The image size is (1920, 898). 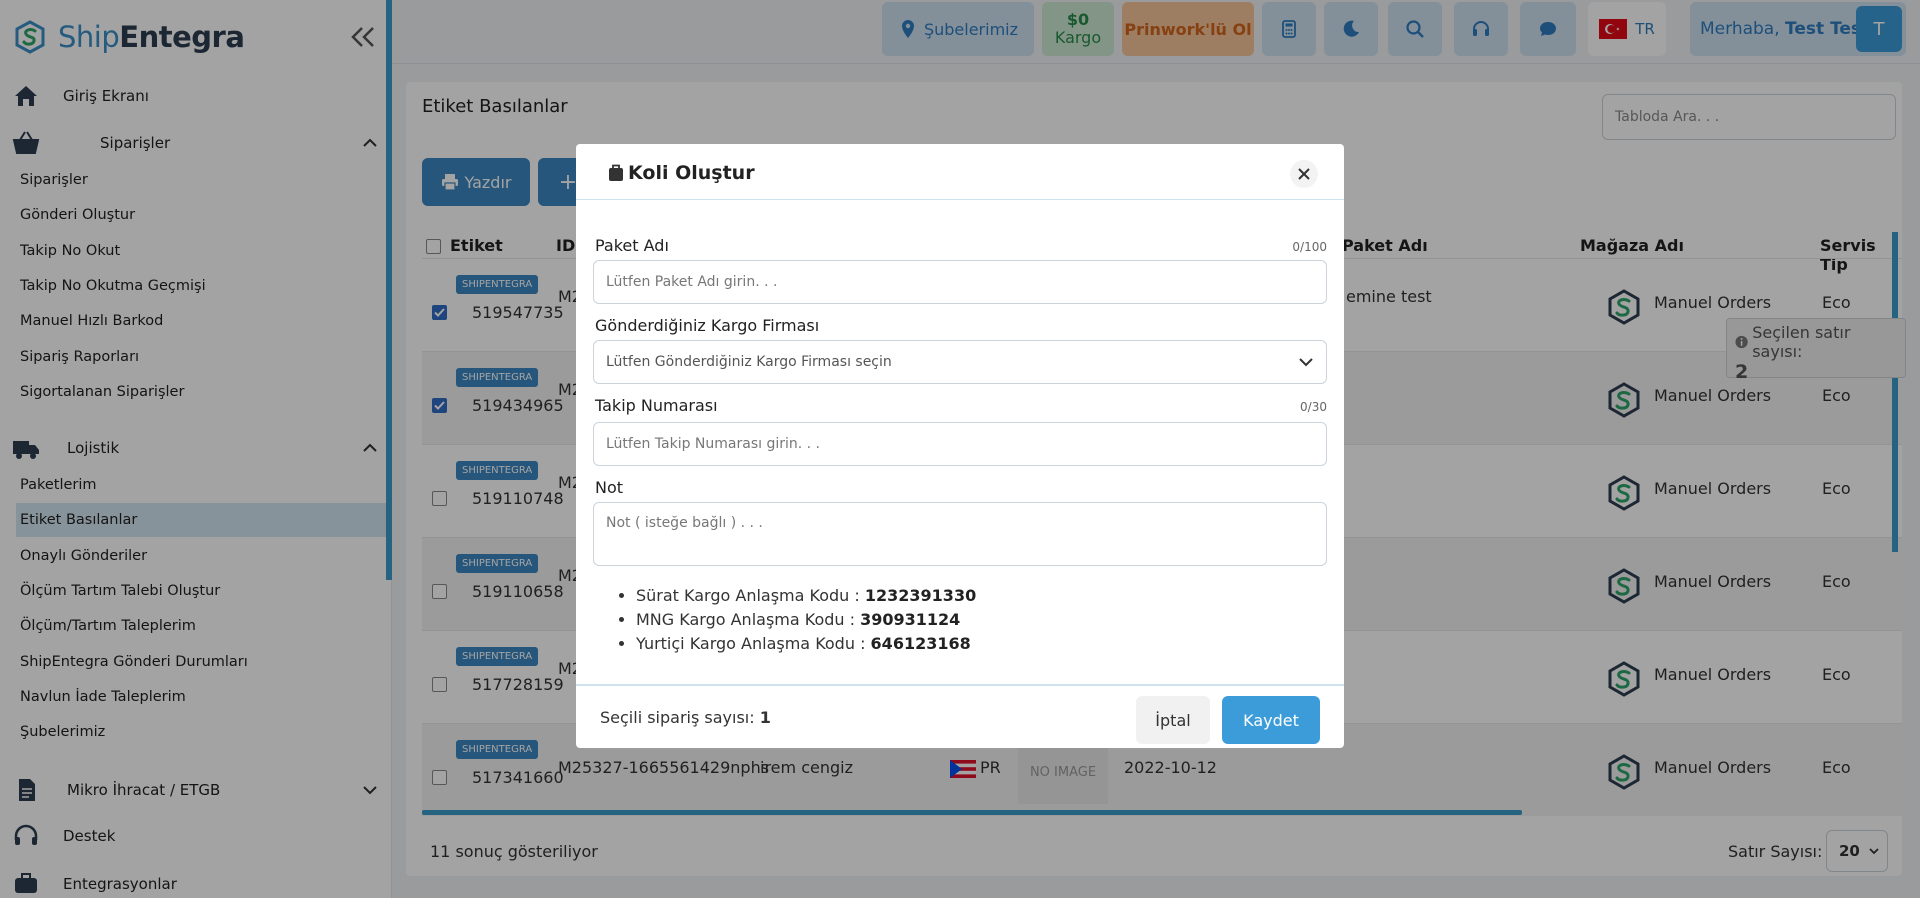 I want to click on package-name-input: Lütfen Paket Adı girin. . ., so click(x=960, y=282).